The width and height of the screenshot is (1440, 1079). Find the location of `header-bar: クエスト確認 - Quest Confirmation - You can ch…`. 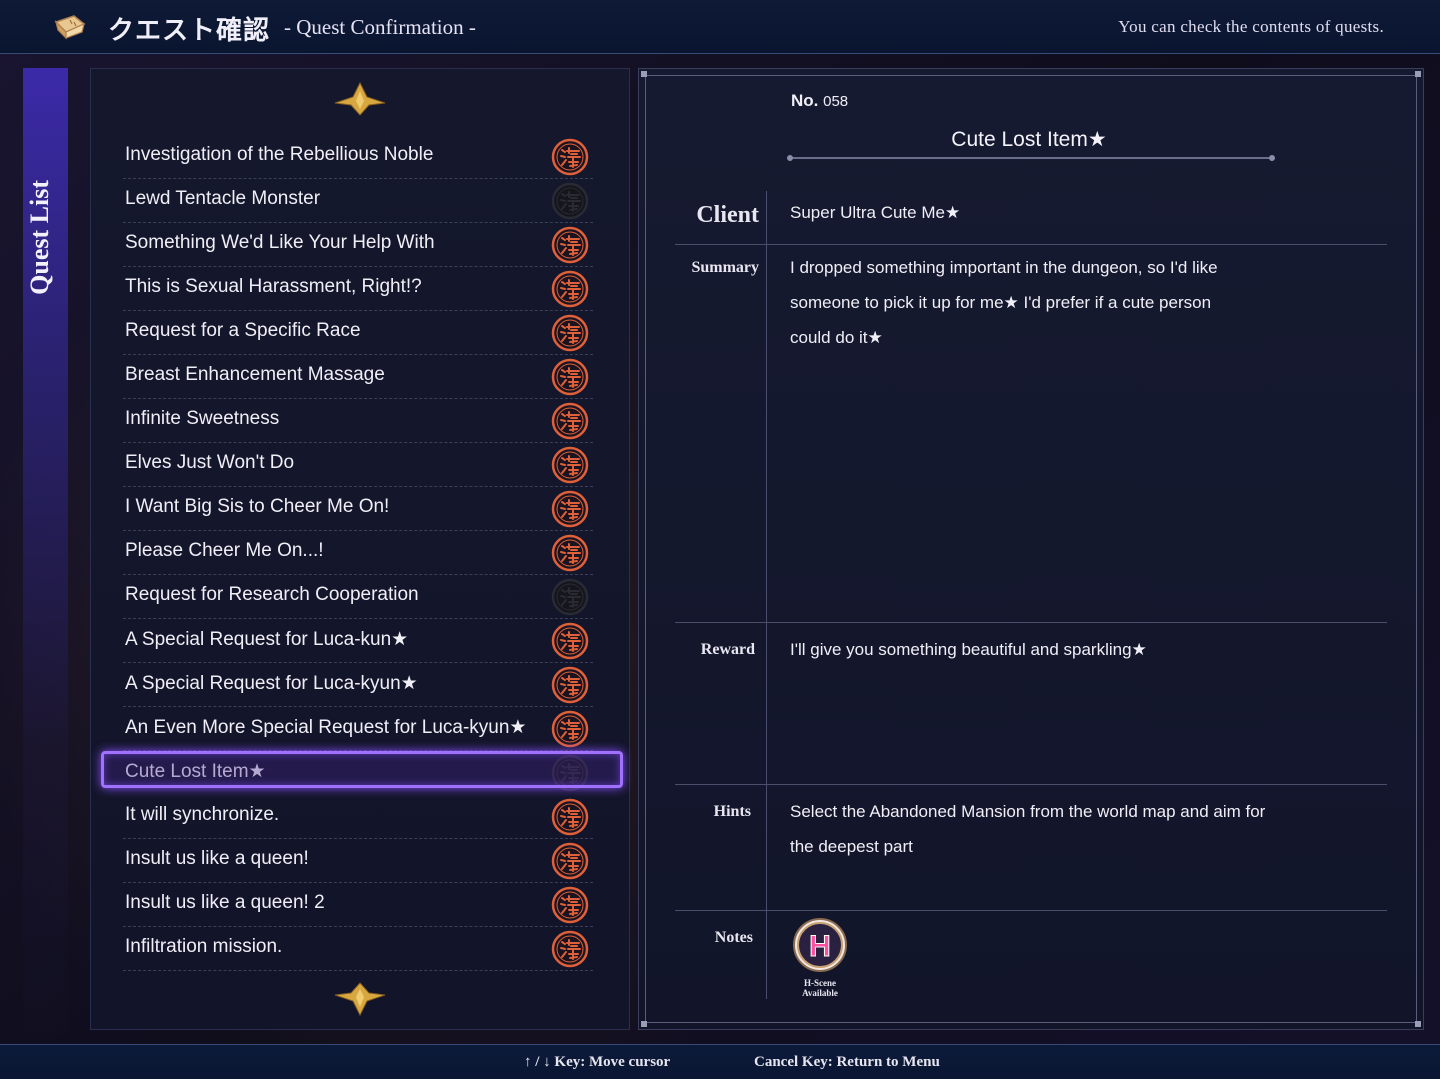

header-bar: クエスト確認 - Quest Confirmation - You can ch… is located at coordinates (720, 27).